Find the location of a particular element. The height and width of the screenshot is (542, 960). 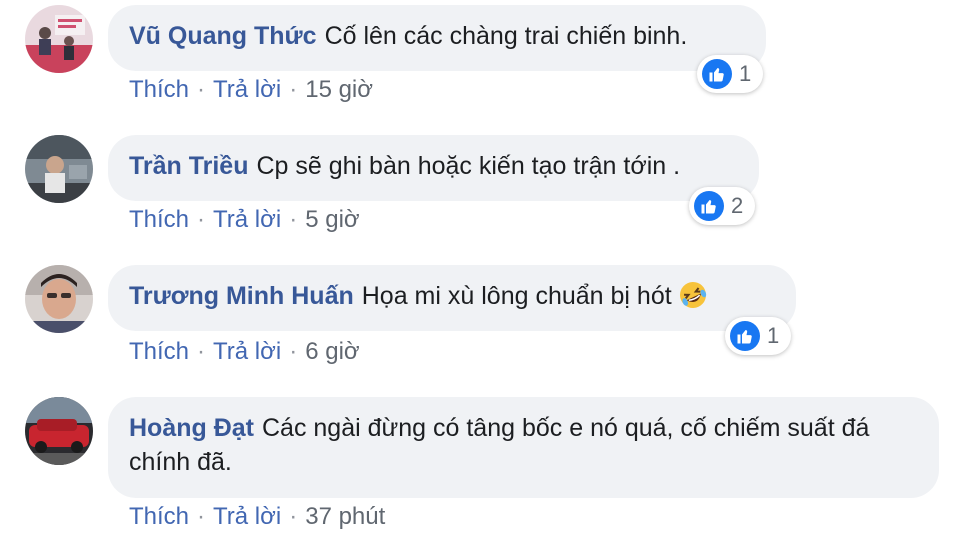

comment-actions: Thích · Trả lời · 37 phút is located at coordinates (257, 517).